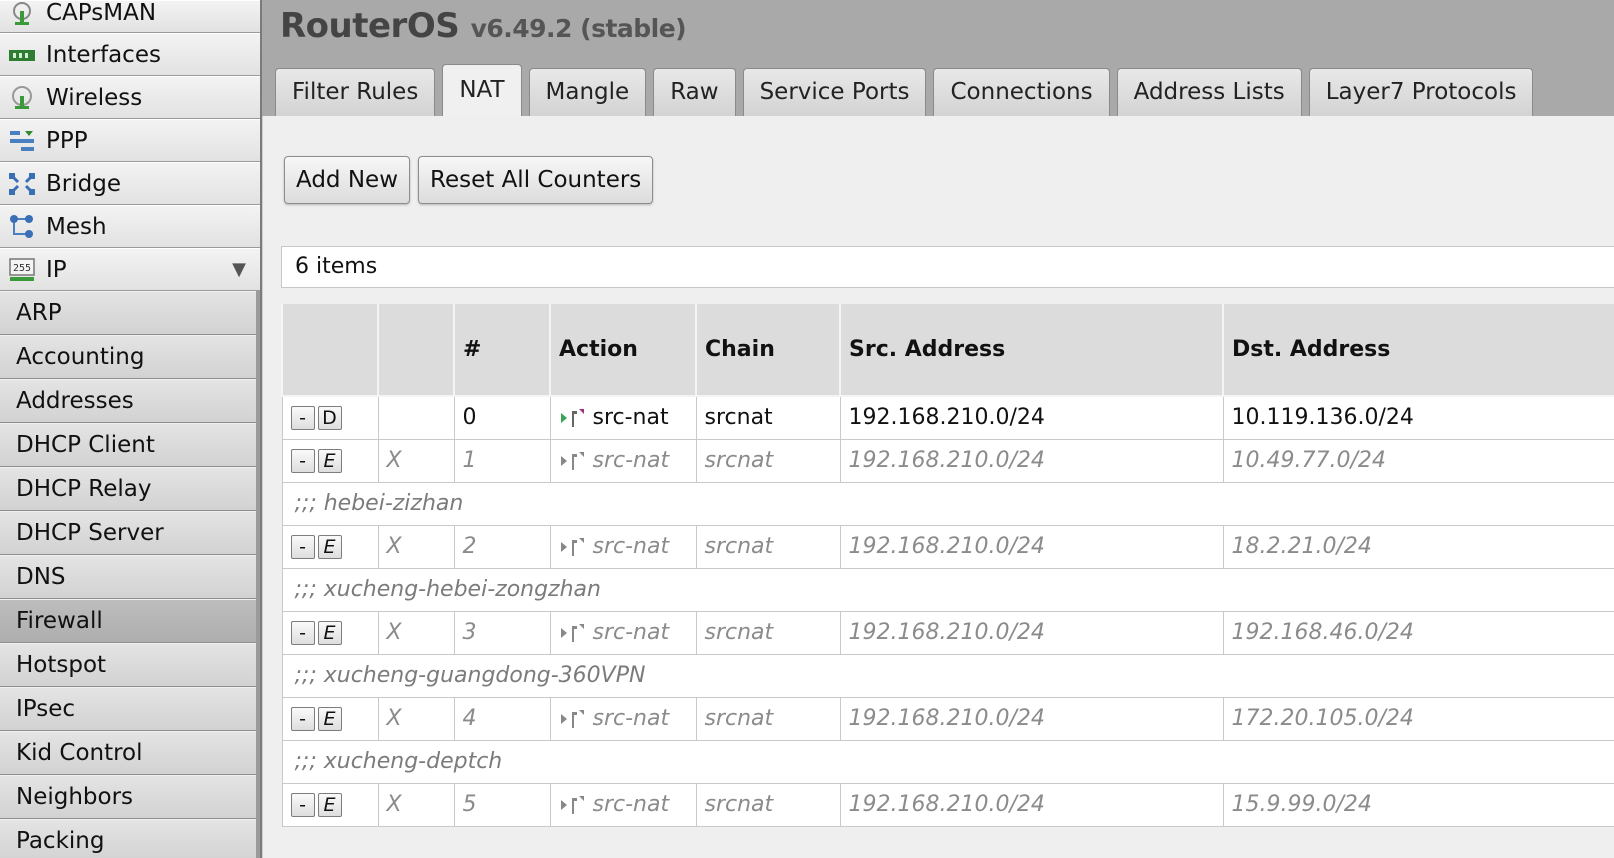 The height and width of the screenshot is (858, 1614). I want to click on row-dst-address: 10.49.77.0/24, so click(1418, 460).